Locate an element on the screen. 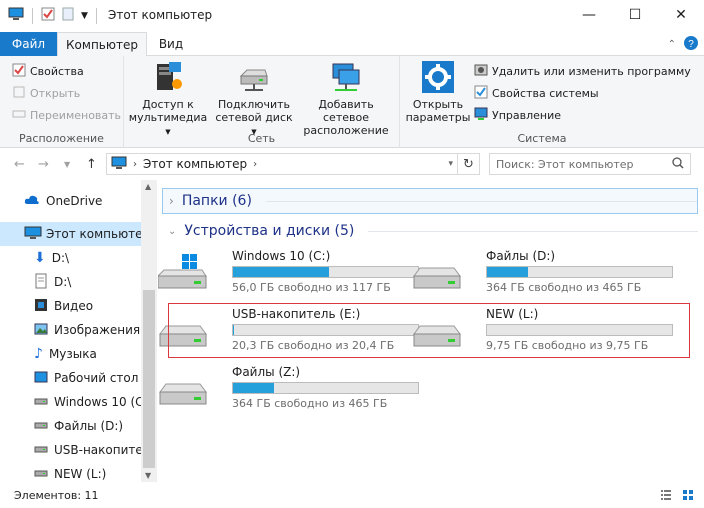 The image size is (704, 508). add-network-location-button: Добавить сетевое расположение is located at coordinates (346, 98).